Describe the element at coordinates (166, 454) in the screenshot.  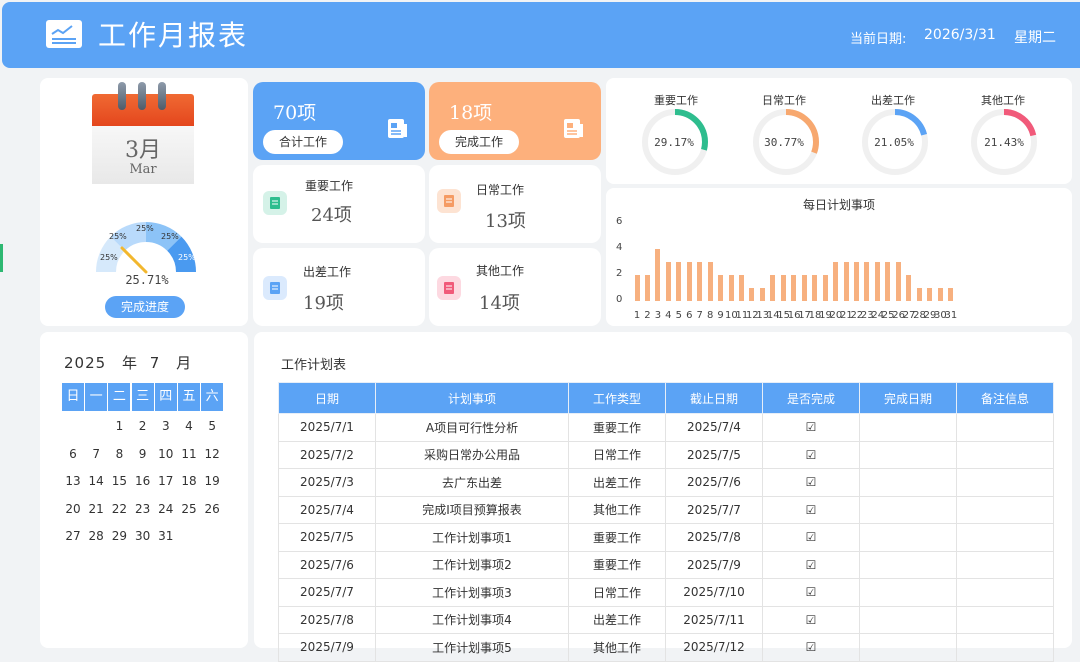
I see `calendar-day: 10` at that location.